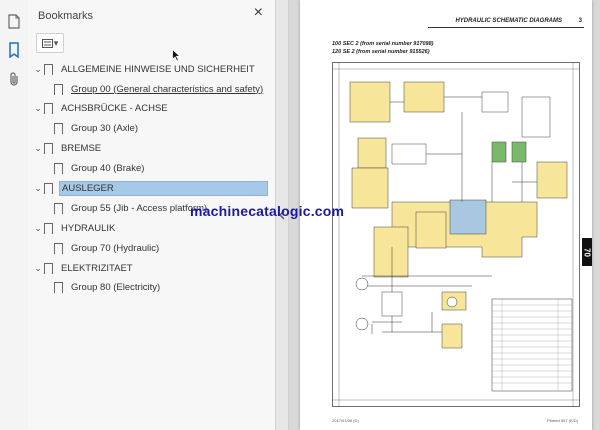 Image resolution: width=600 pixels, height=430 pixels. What do you see at coordinates (14, 215) in the screenshot?
I see `tool-rail` at bounding box center [14, 215].